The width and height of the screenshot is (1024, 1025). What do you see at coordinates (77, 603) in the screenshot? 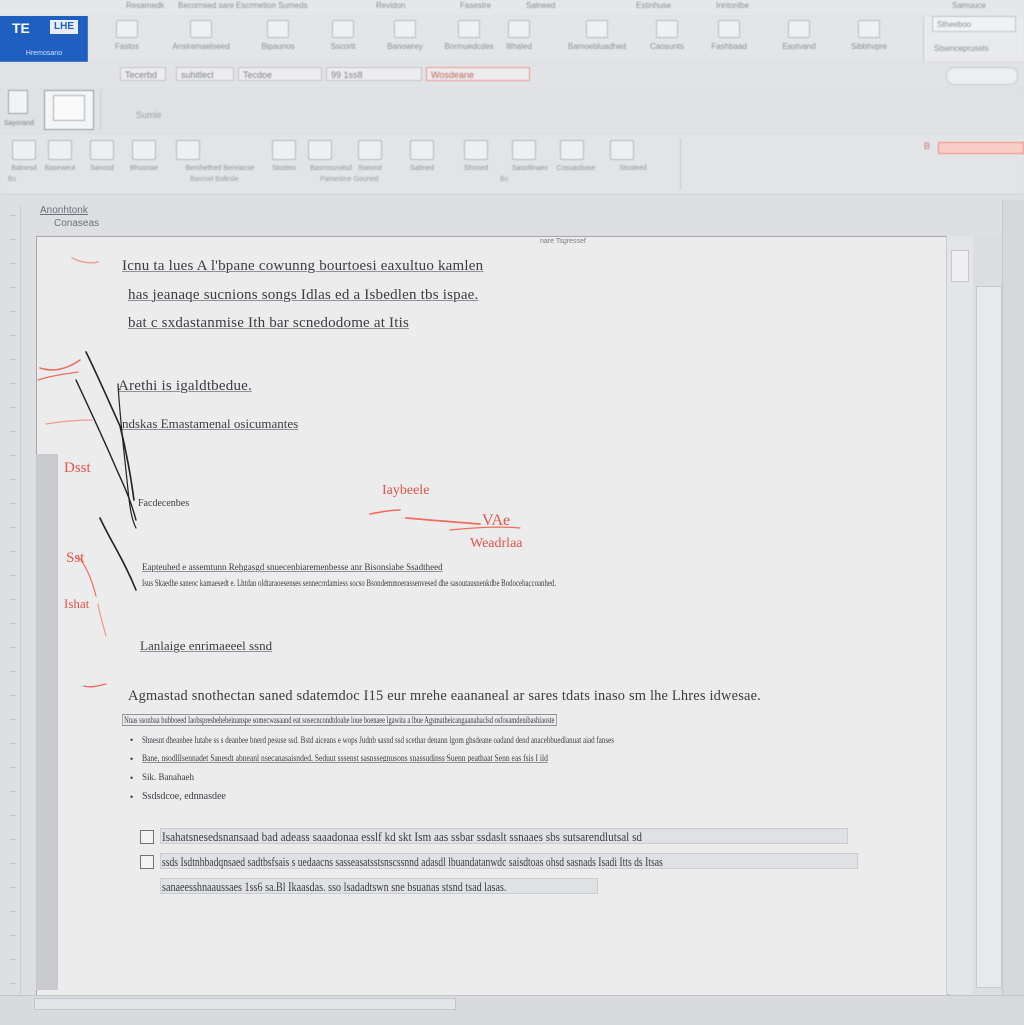
I see `annotation-text: Ishat` at bounding box center [77, 603].